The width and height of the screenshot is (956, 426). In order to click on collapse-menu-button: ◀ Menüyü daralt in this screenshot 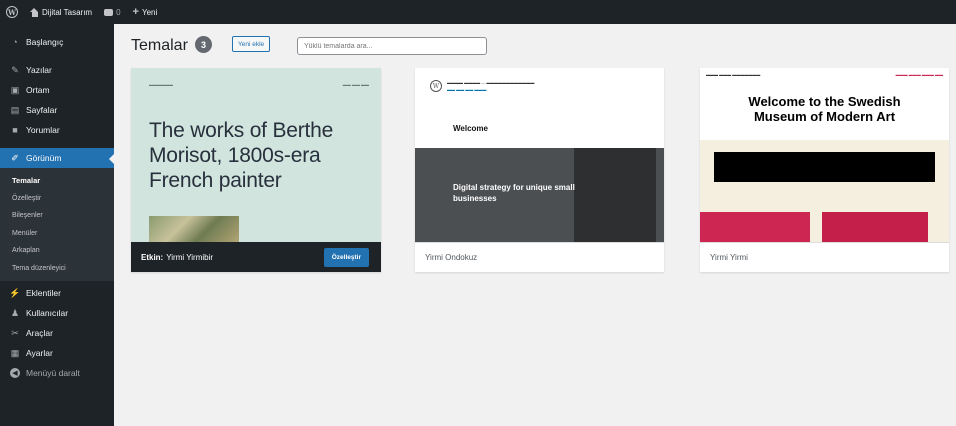, I will do `click(57, 373)`.